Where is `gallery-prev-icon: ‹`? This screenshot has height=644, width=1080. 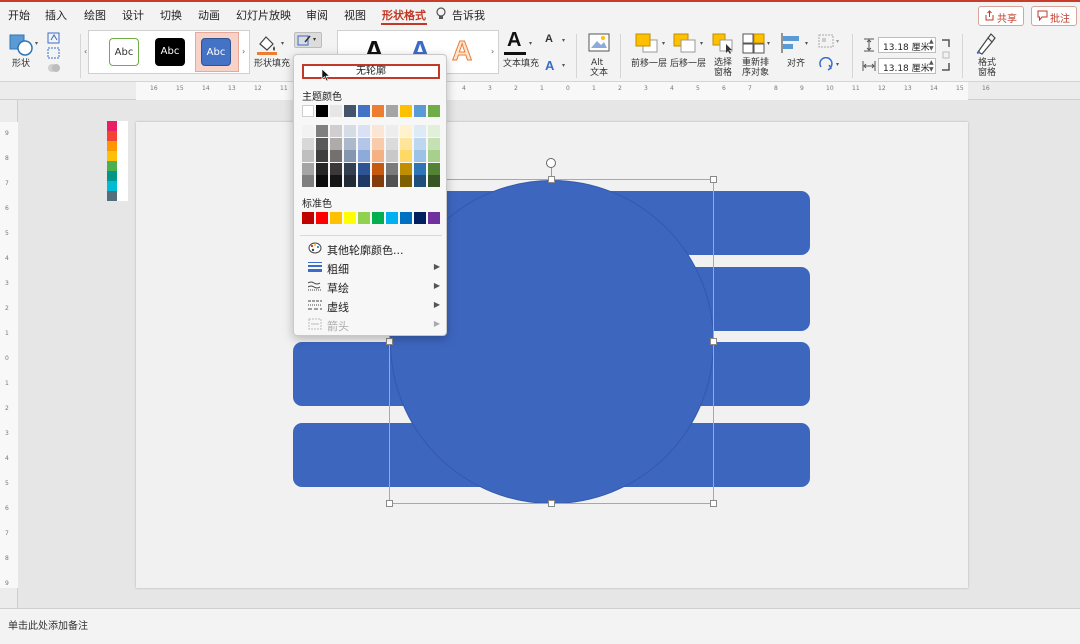
gallery-prev-icon: ‹ is located at coordinates (85, 51).